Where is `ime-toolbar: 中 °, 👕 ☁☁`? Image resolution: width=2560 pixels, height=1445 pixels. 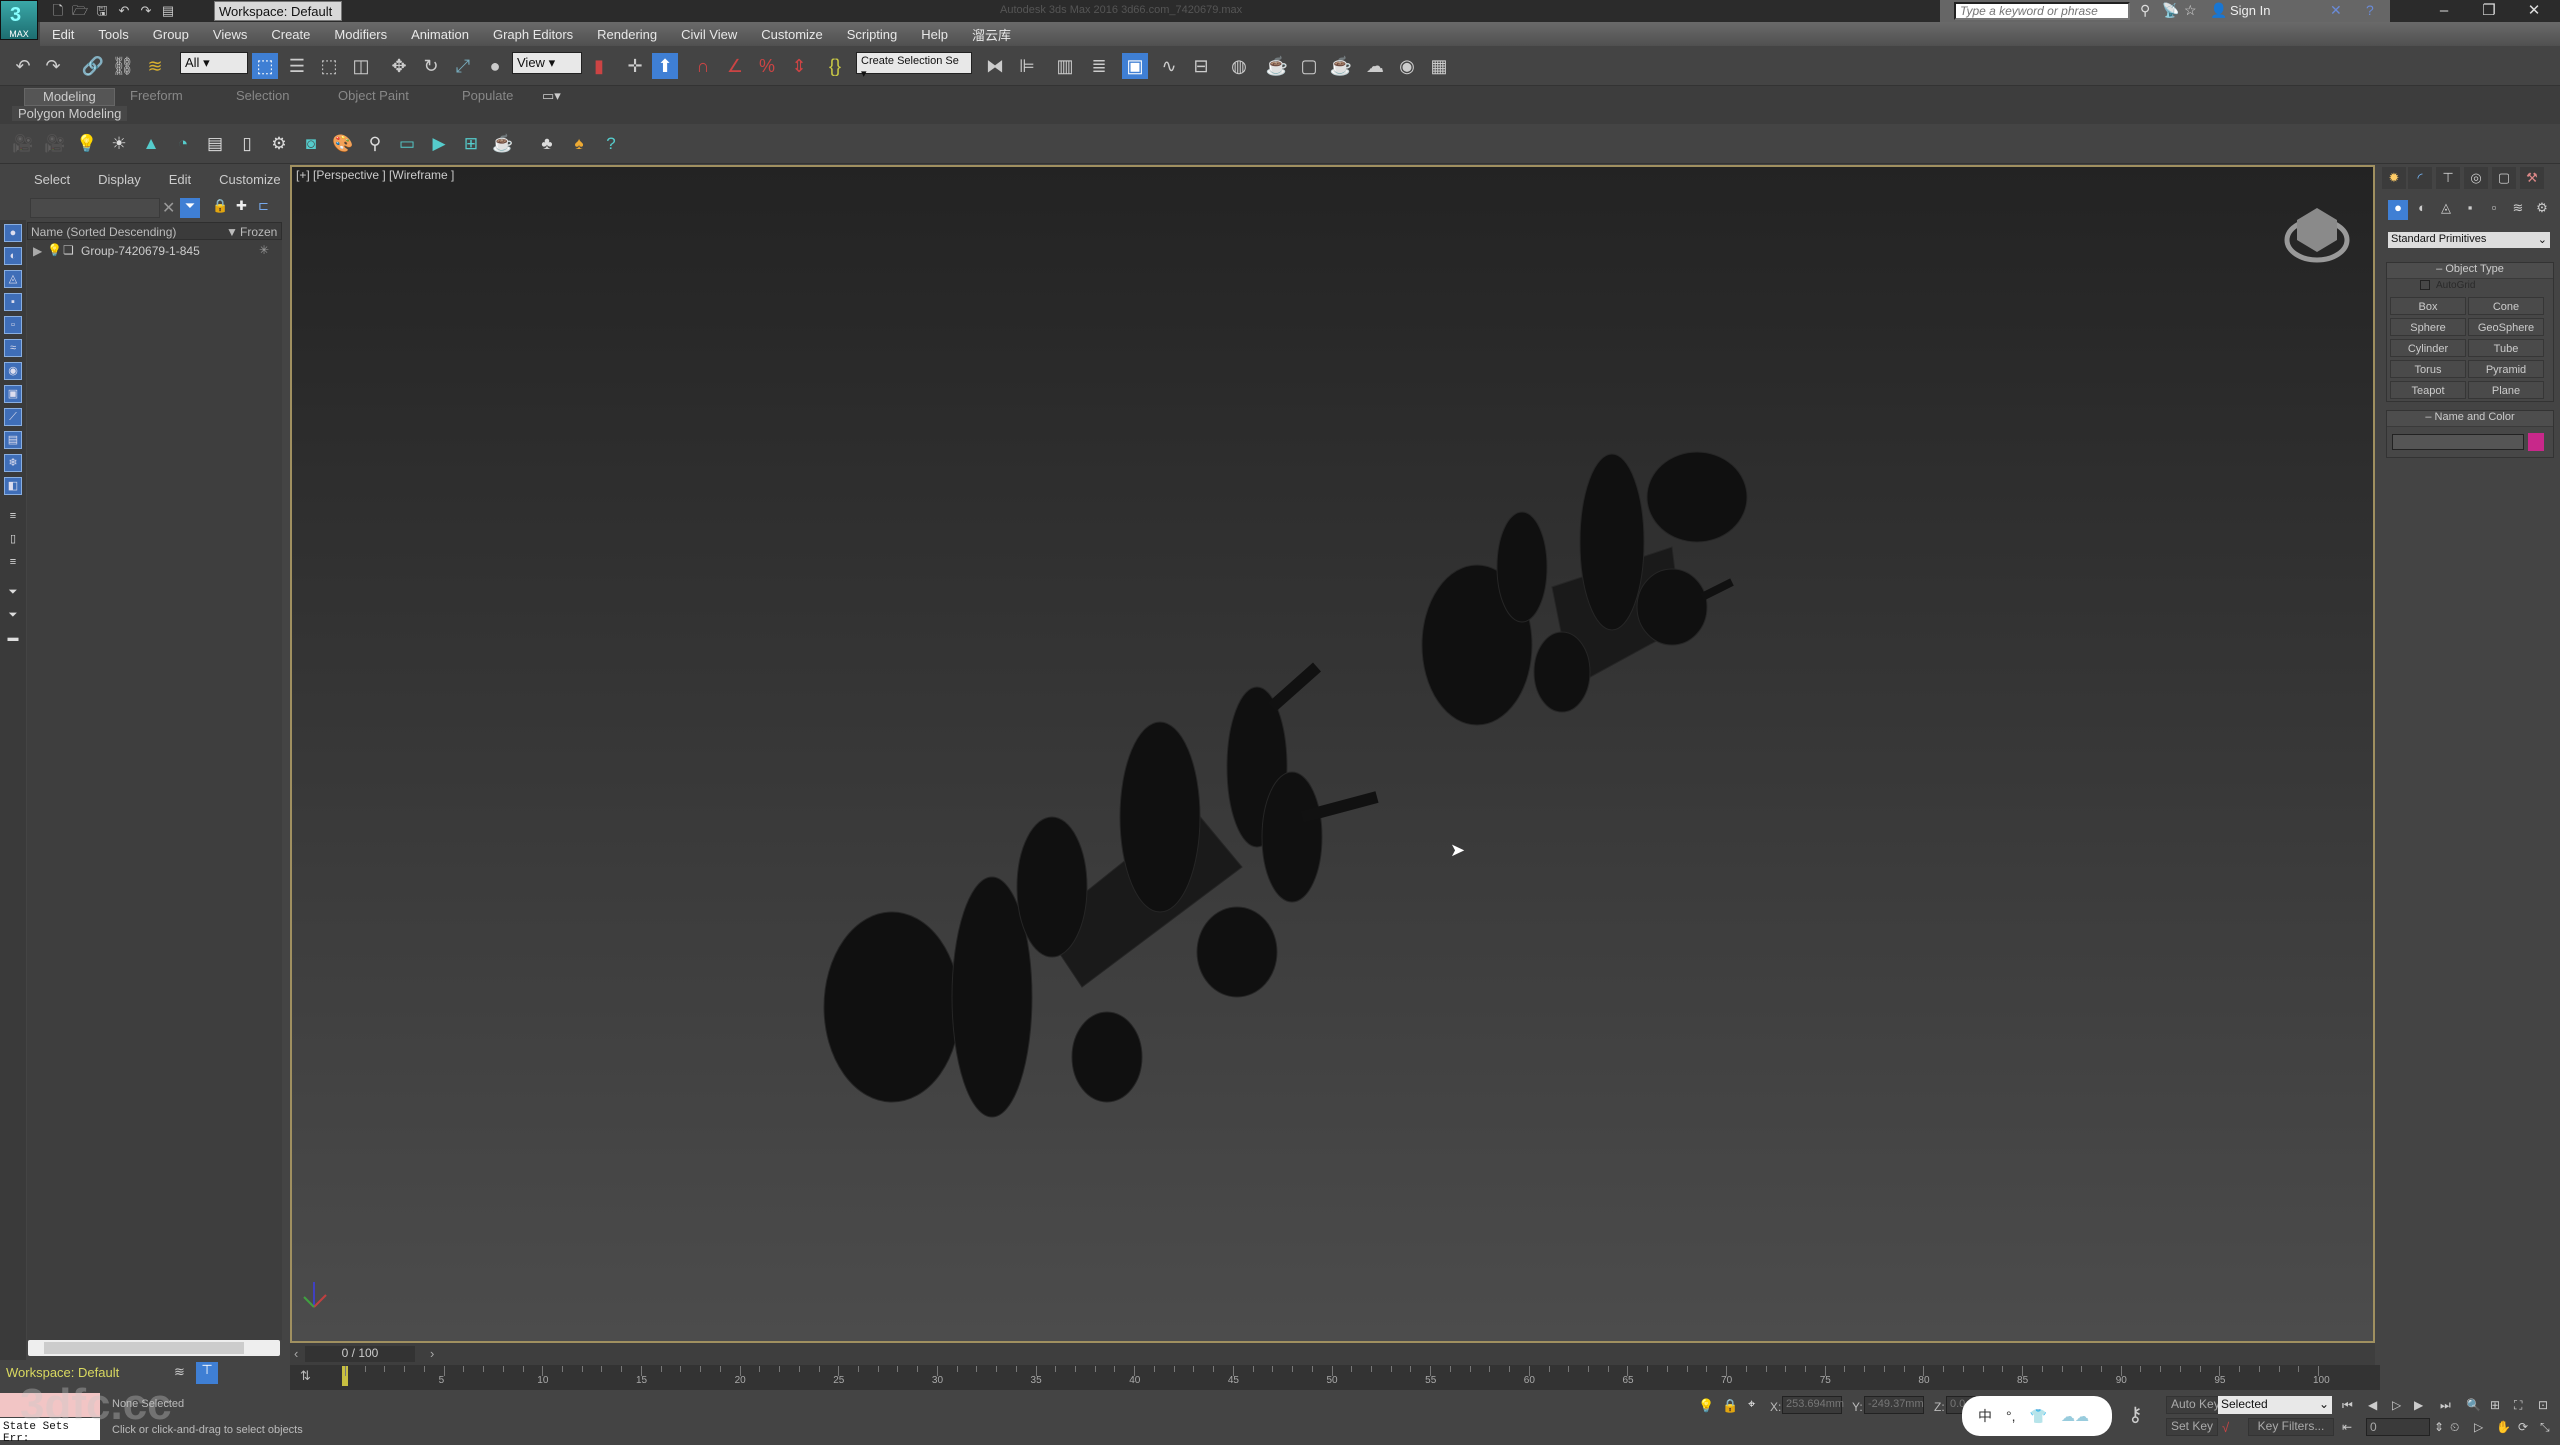 ime-toolbar: 中 °, 👕 ☁☁ is located at coordinates (2037, 1416).